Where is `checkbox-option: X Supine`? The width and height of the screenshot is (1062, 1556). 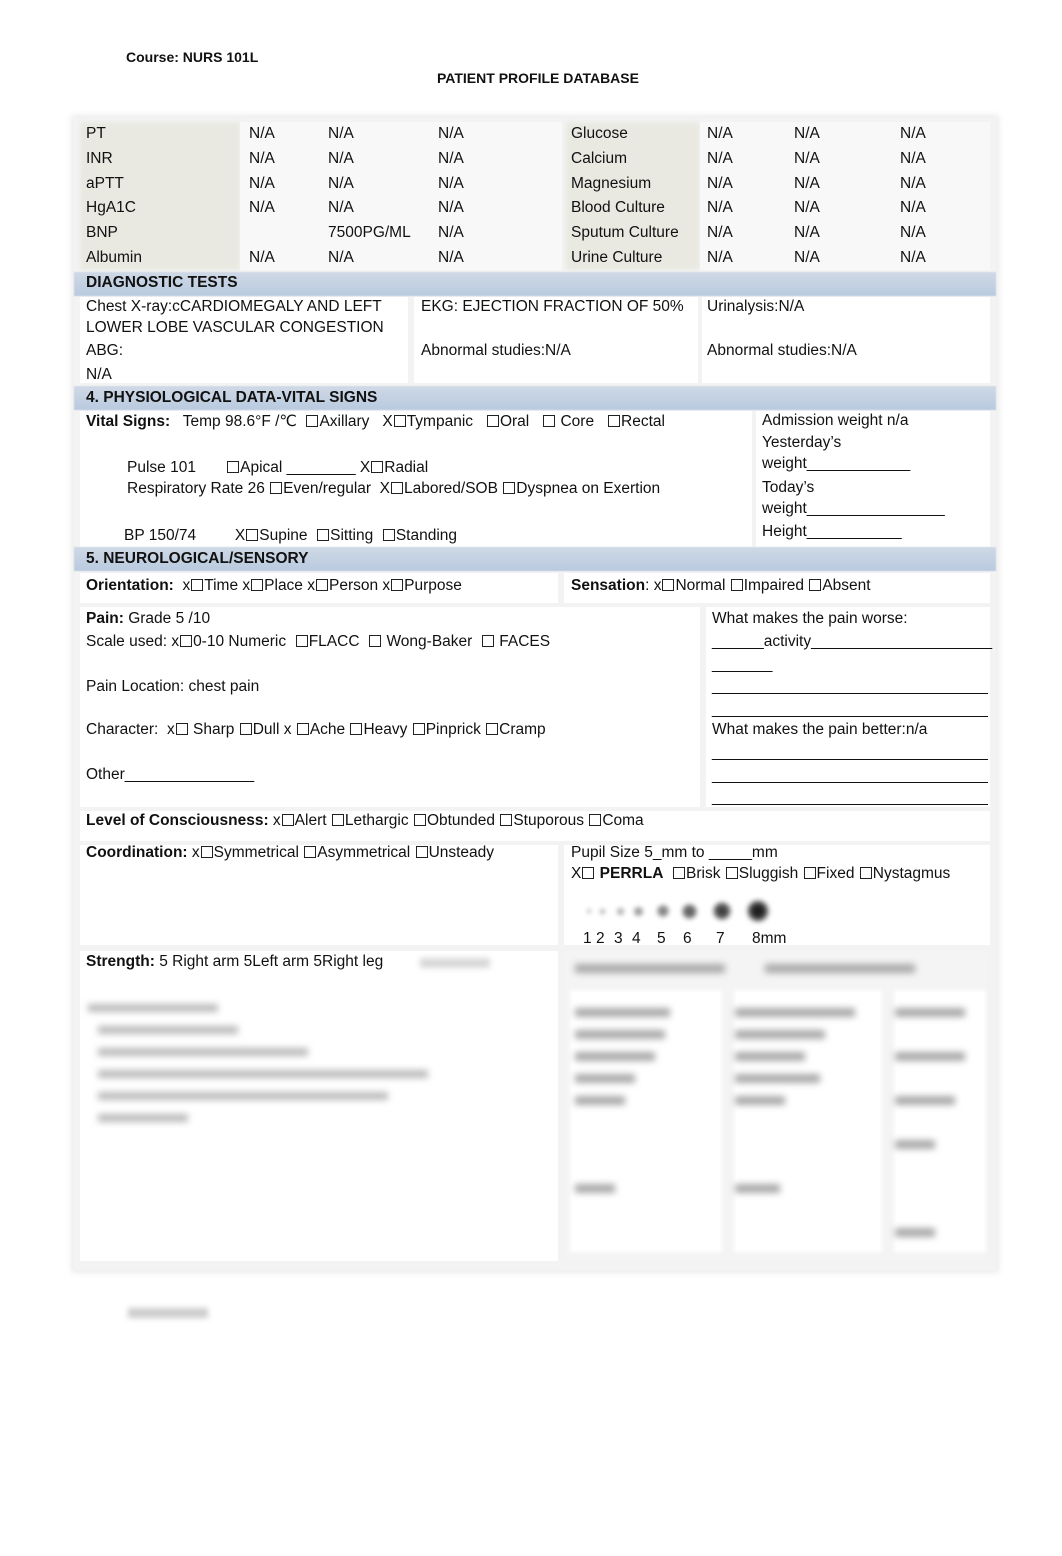
checkbox-option: X Supine is located at coordinates (271, 535).